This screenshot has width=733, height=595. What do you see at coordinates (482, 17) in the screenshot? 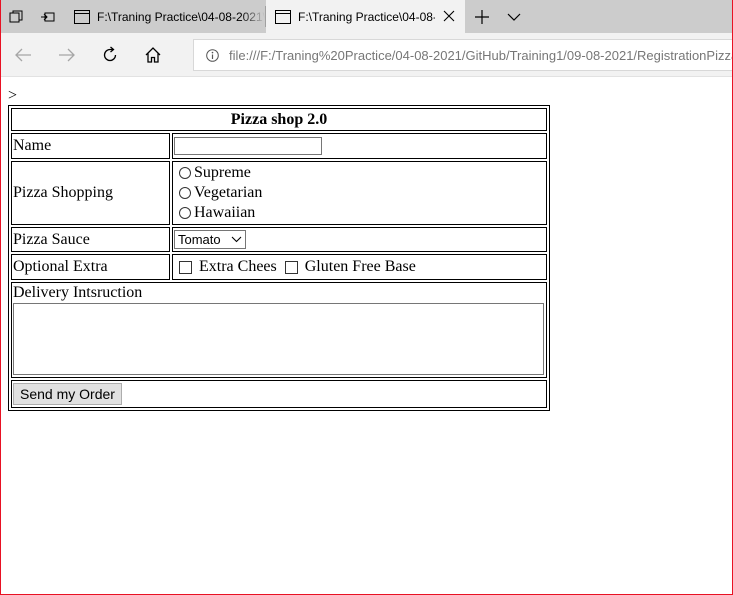
I see `new-tab-icon` at bounding box center [482, 17].